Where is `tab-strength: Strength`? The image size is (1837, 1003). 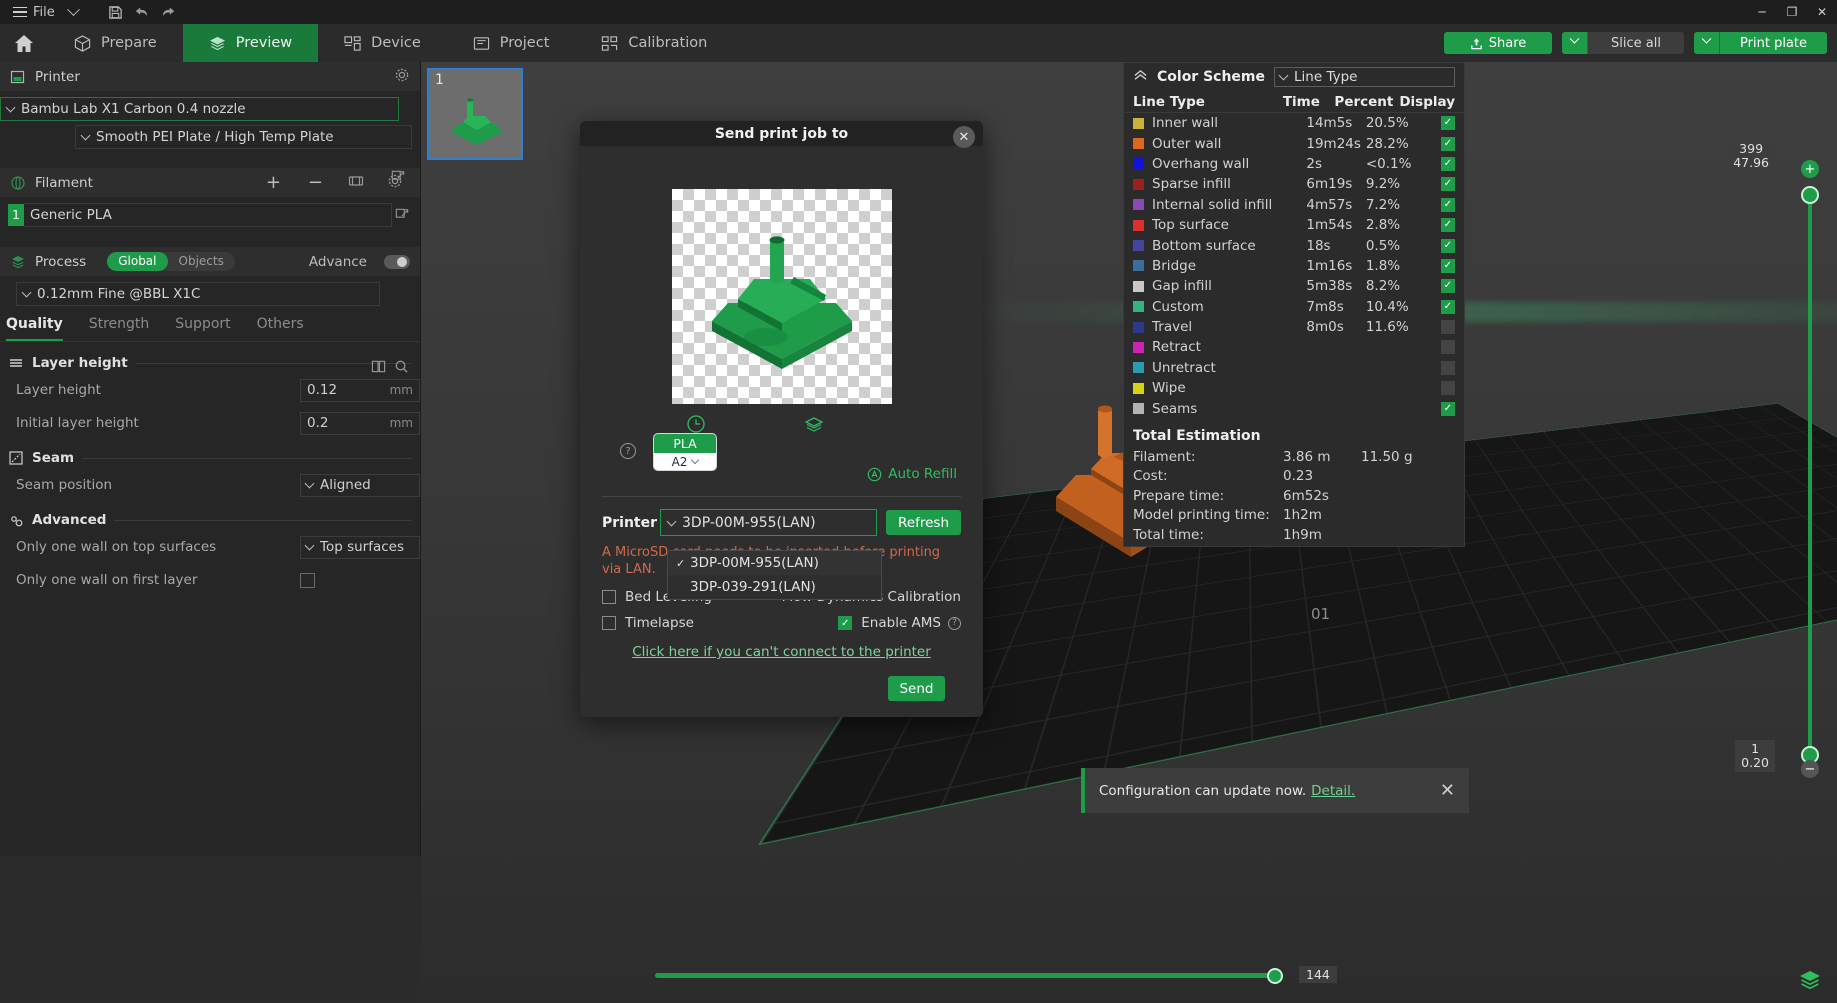
tab-strength: Strength is located at coordinates (119, 328).